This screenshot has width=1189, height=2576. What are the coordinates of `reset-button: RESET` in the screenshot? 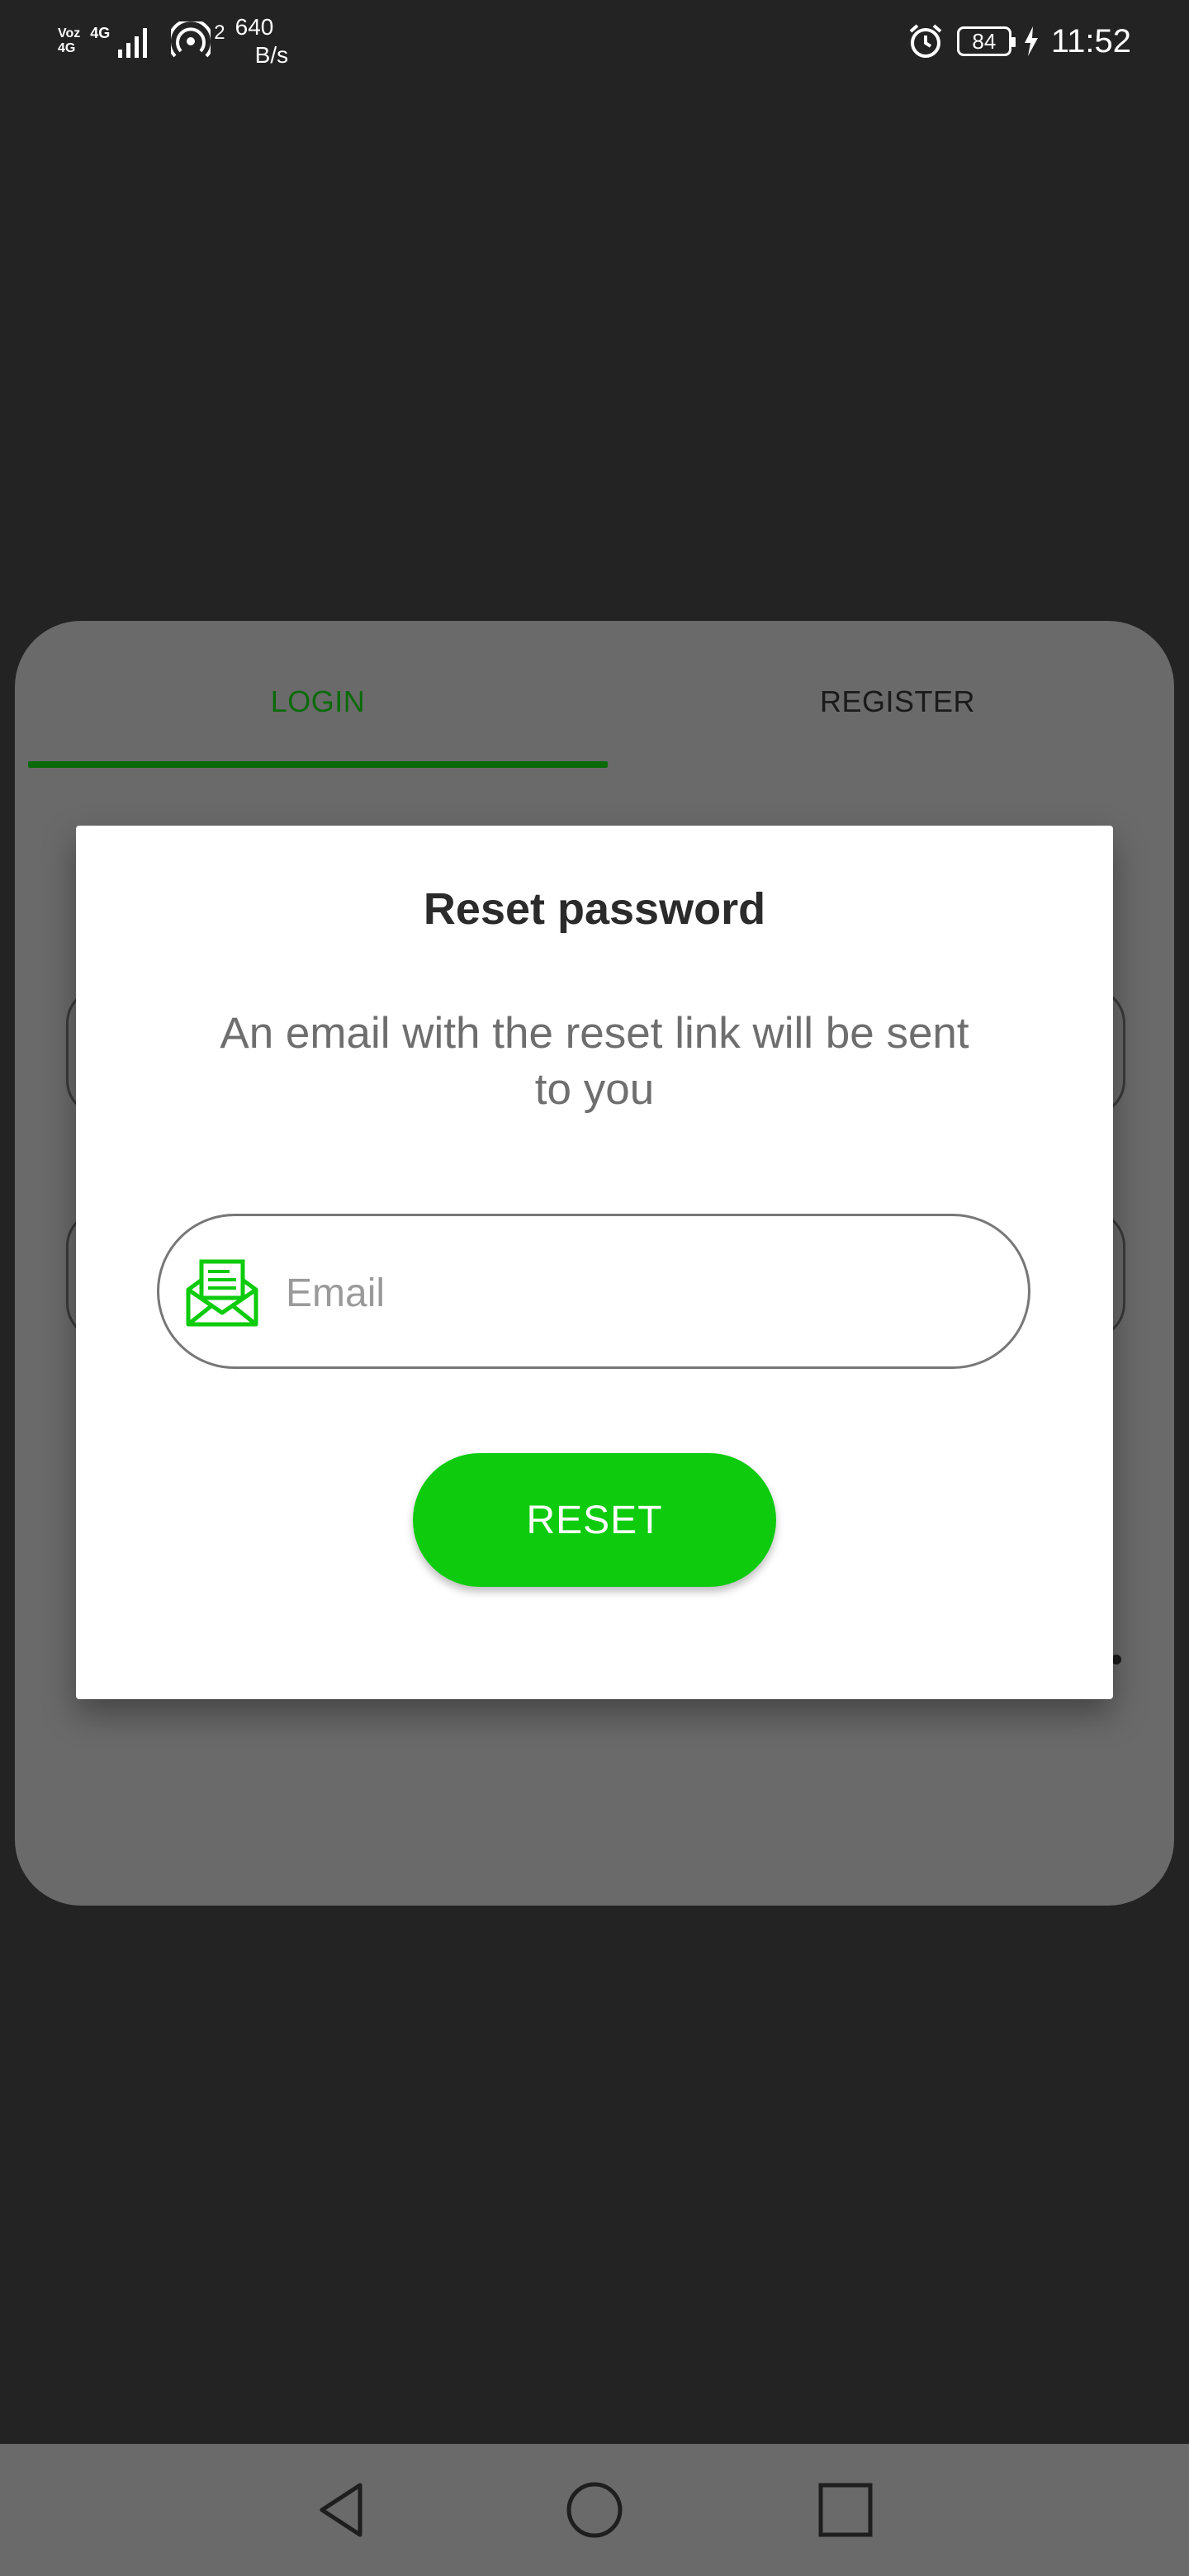 It's located at (594, 1520).